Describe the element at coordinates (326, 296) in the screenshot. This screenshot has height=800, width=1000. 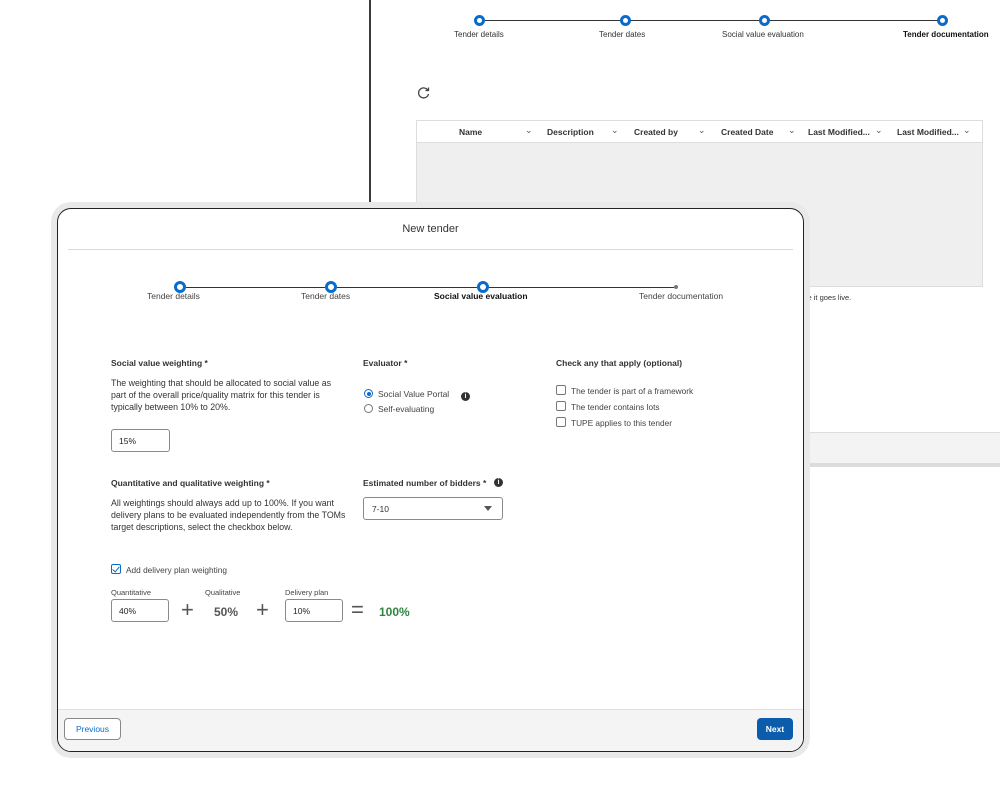
I see `step-label-tender-dates: Tender dates` at that location.